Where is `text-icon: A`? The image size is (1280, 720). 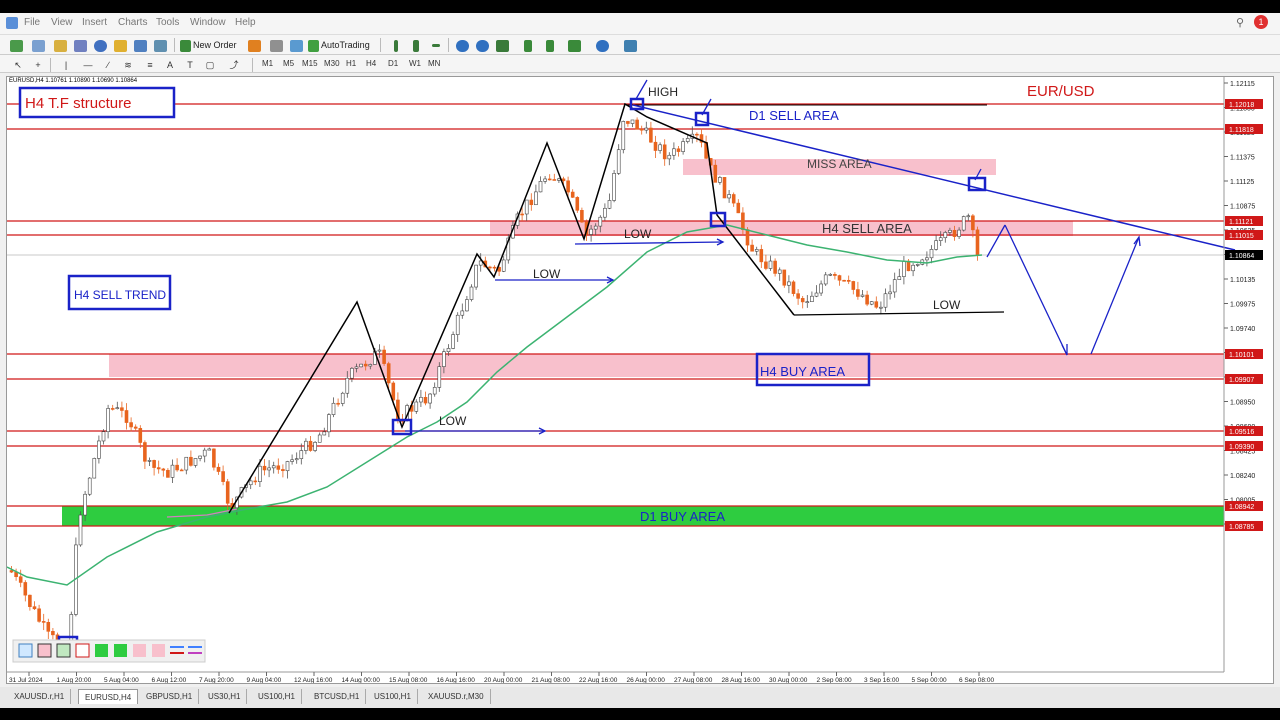
text-icon: A is located at coordinates (170, 65).